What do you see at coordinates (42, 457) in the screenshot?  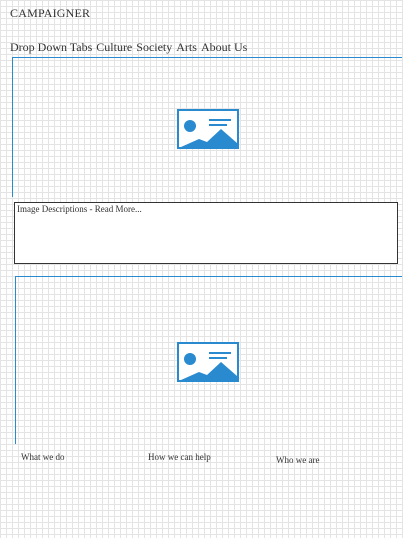 I see `footer-link-what-we-do: What we do` at bounding box center [42, 457].